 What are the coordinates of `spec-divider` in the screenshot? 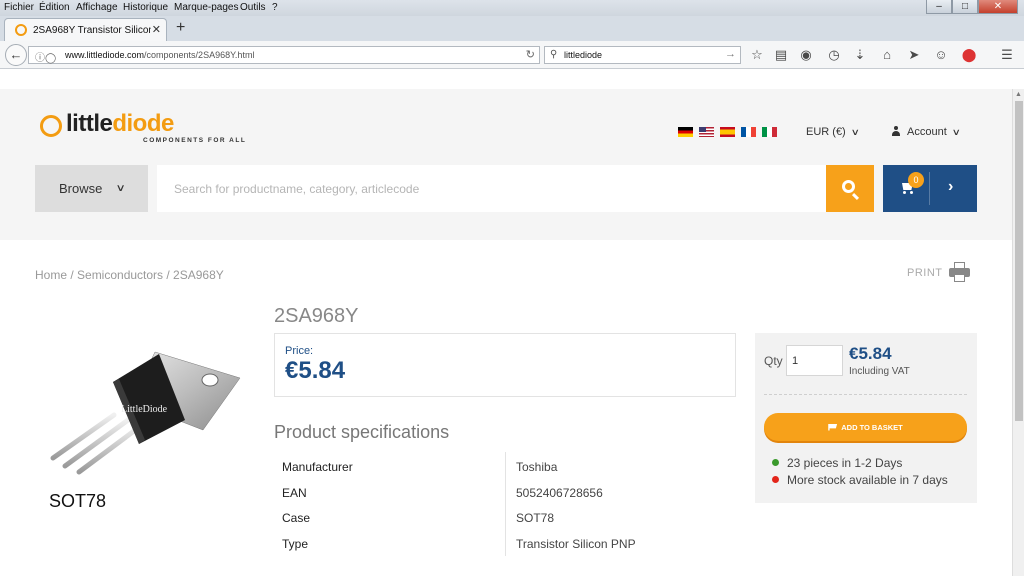 It's located at (505, 504).